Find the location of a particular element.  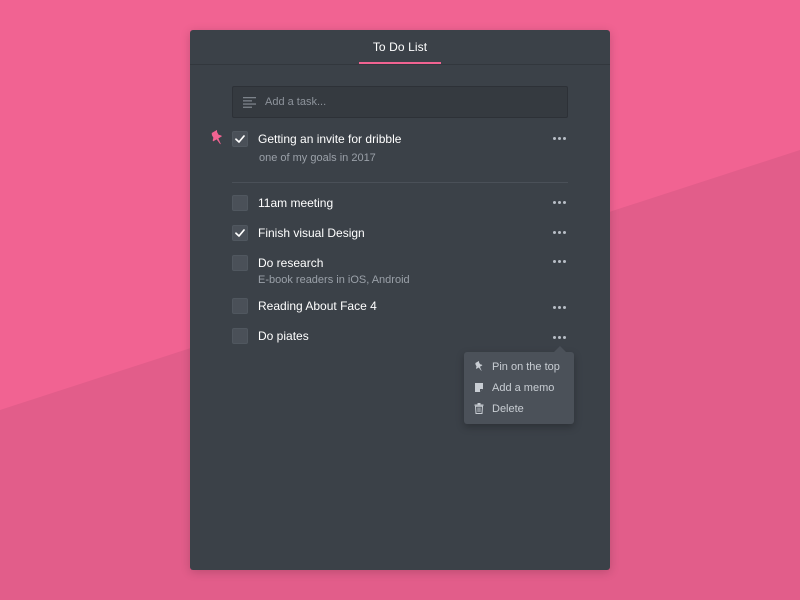

task-memo: one of my goals in 2017 is located at coordinates (317, 158).